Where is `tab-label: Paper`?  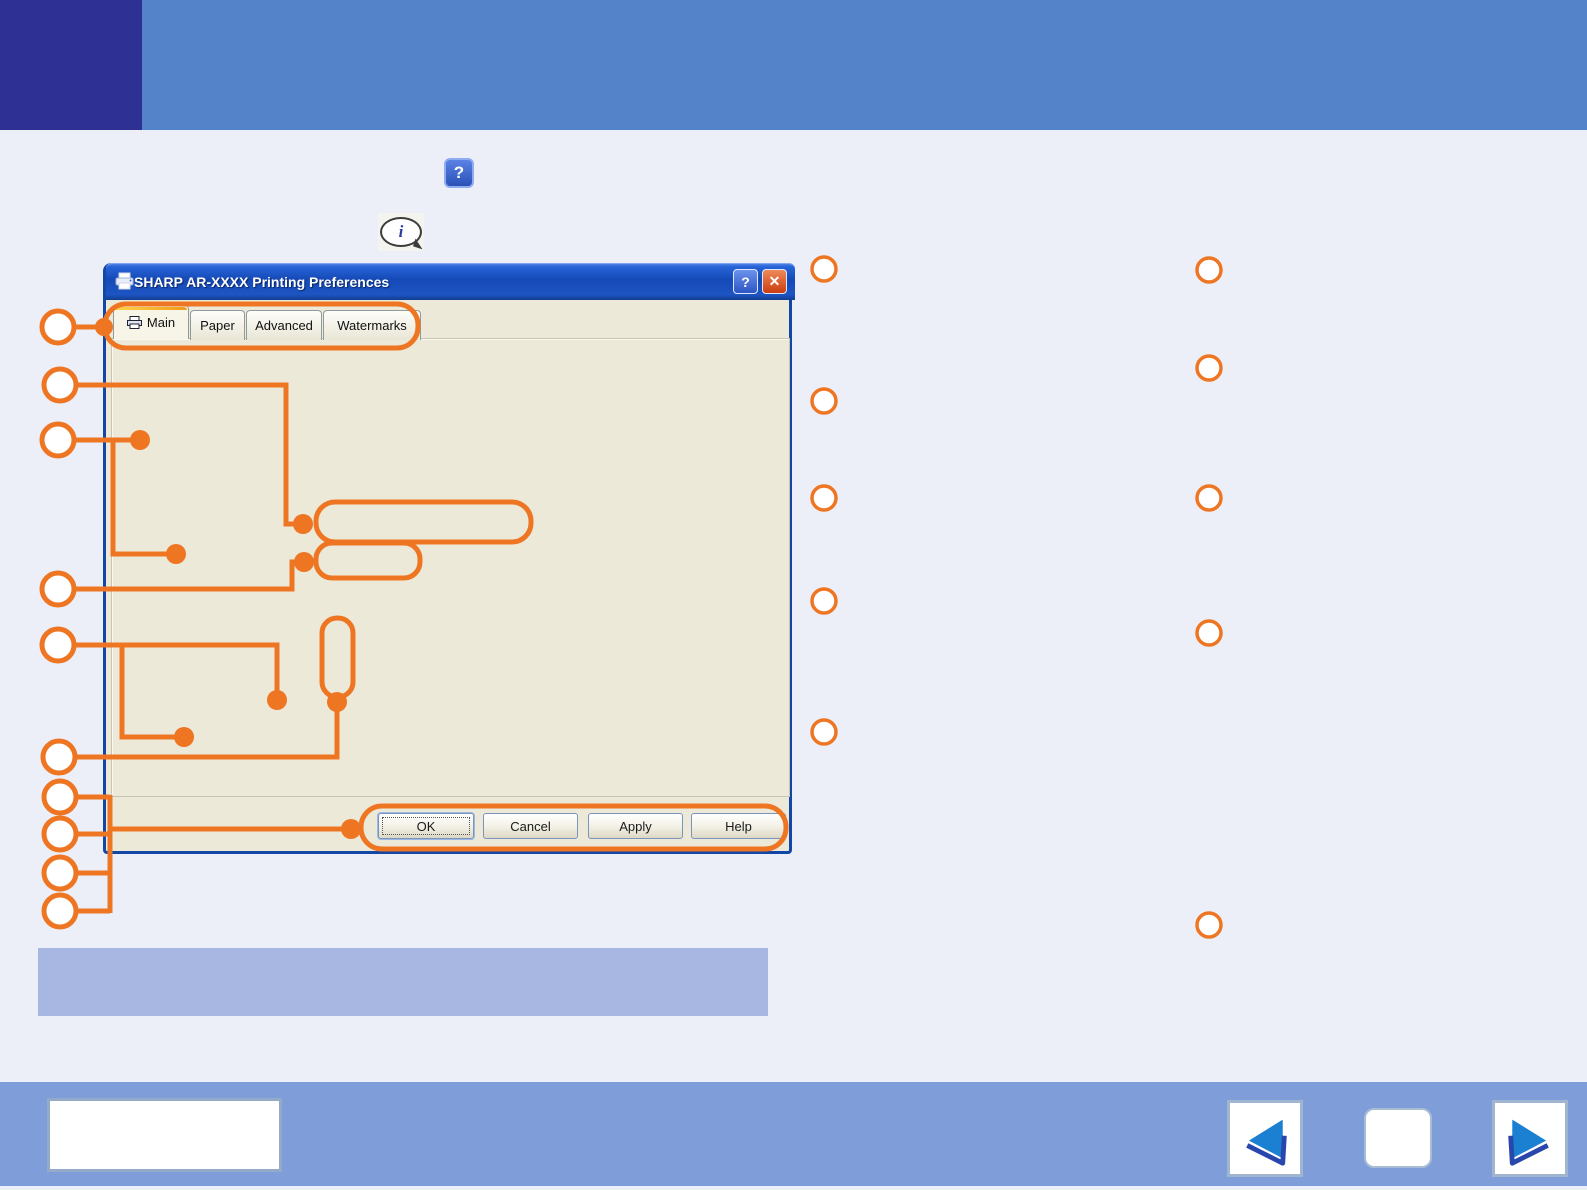 tab-label: Paper is located at coordinates (217, 325).